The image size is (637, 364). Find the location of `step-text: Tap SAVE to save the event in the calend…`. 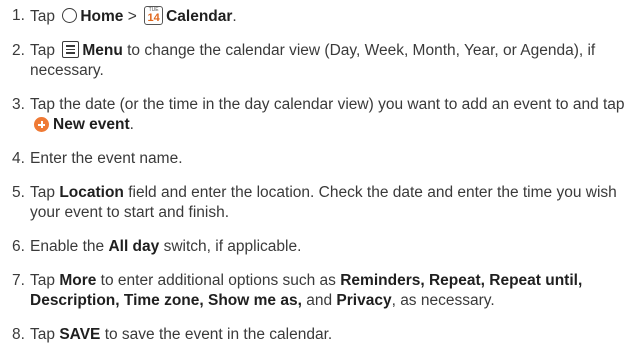

step-text: Tap SAVE to save the event in the calend… is located at coordinates (333, 335).